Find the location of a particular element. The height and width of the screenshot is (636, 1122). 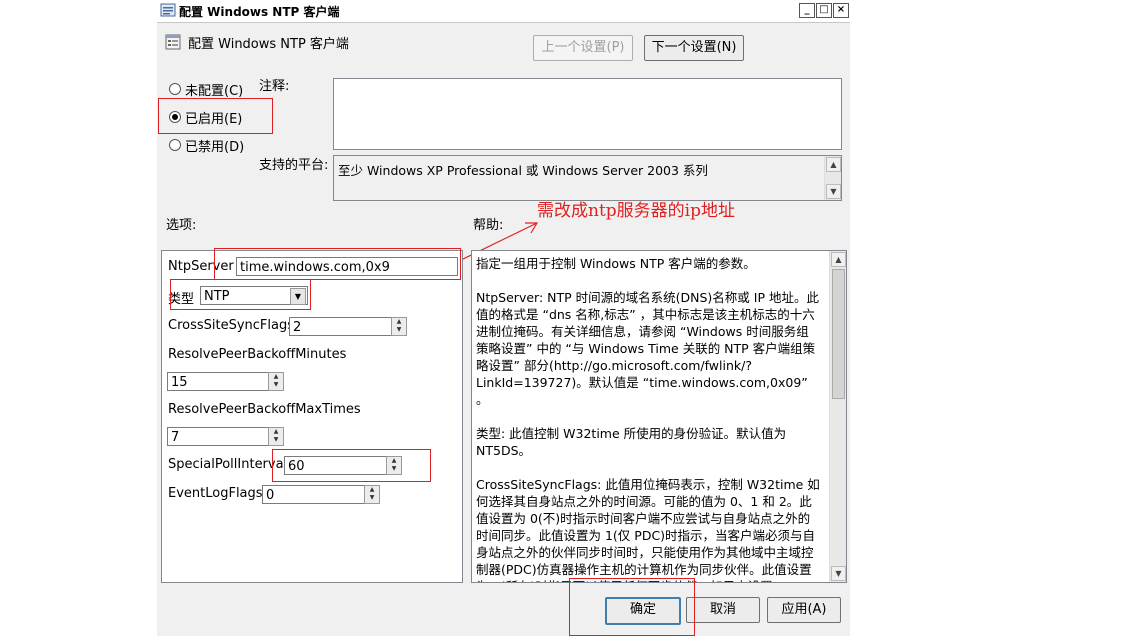

help-scrollbar: ▲ ▼ is located at coordinates (837, 416).